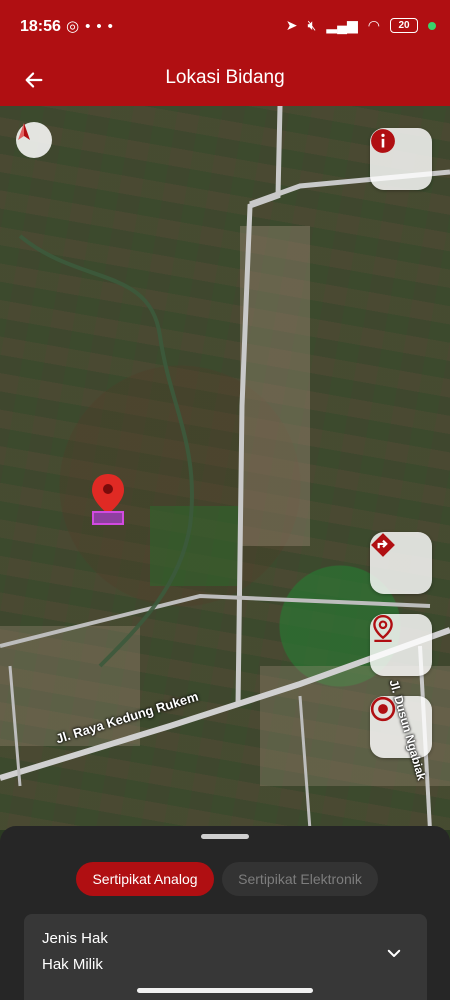 The width and height of the screenshot is (450, 1000). I want to click on mute-icon: 🔇︎, so click(312, 25).